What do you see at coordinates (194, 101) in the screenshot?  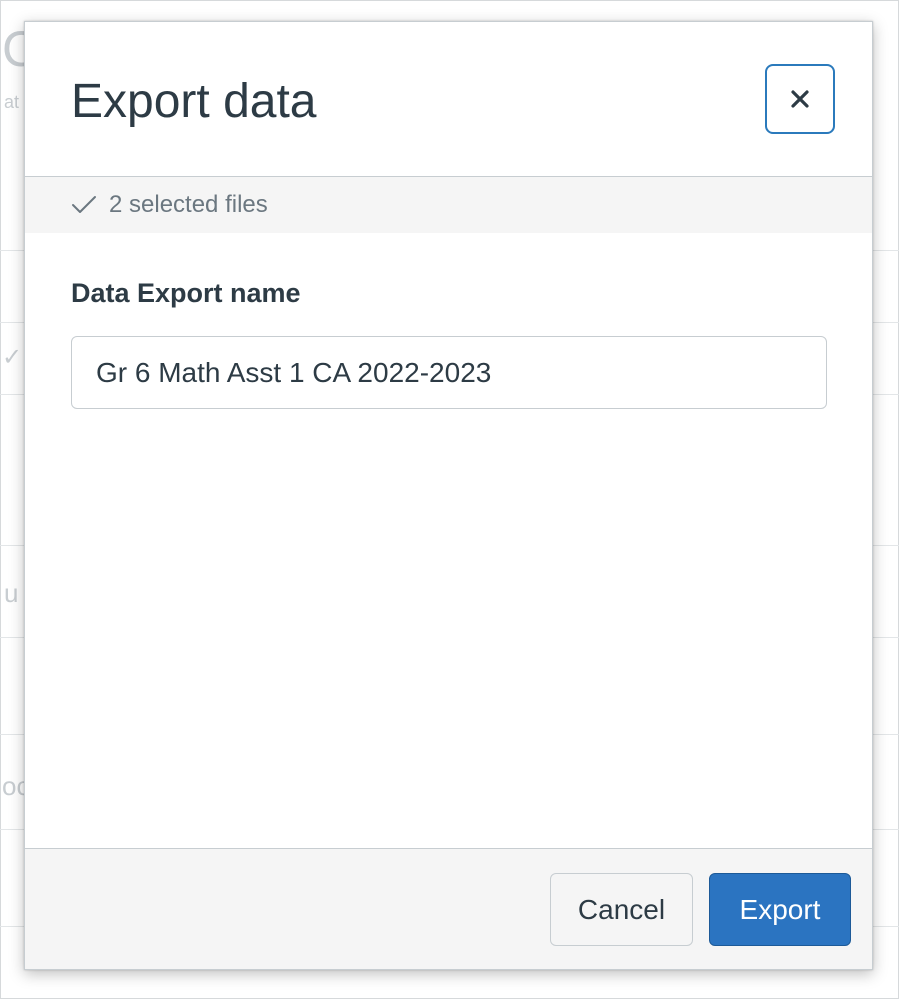 I see `modal-title: Export data` at bounding box center [194, 101].